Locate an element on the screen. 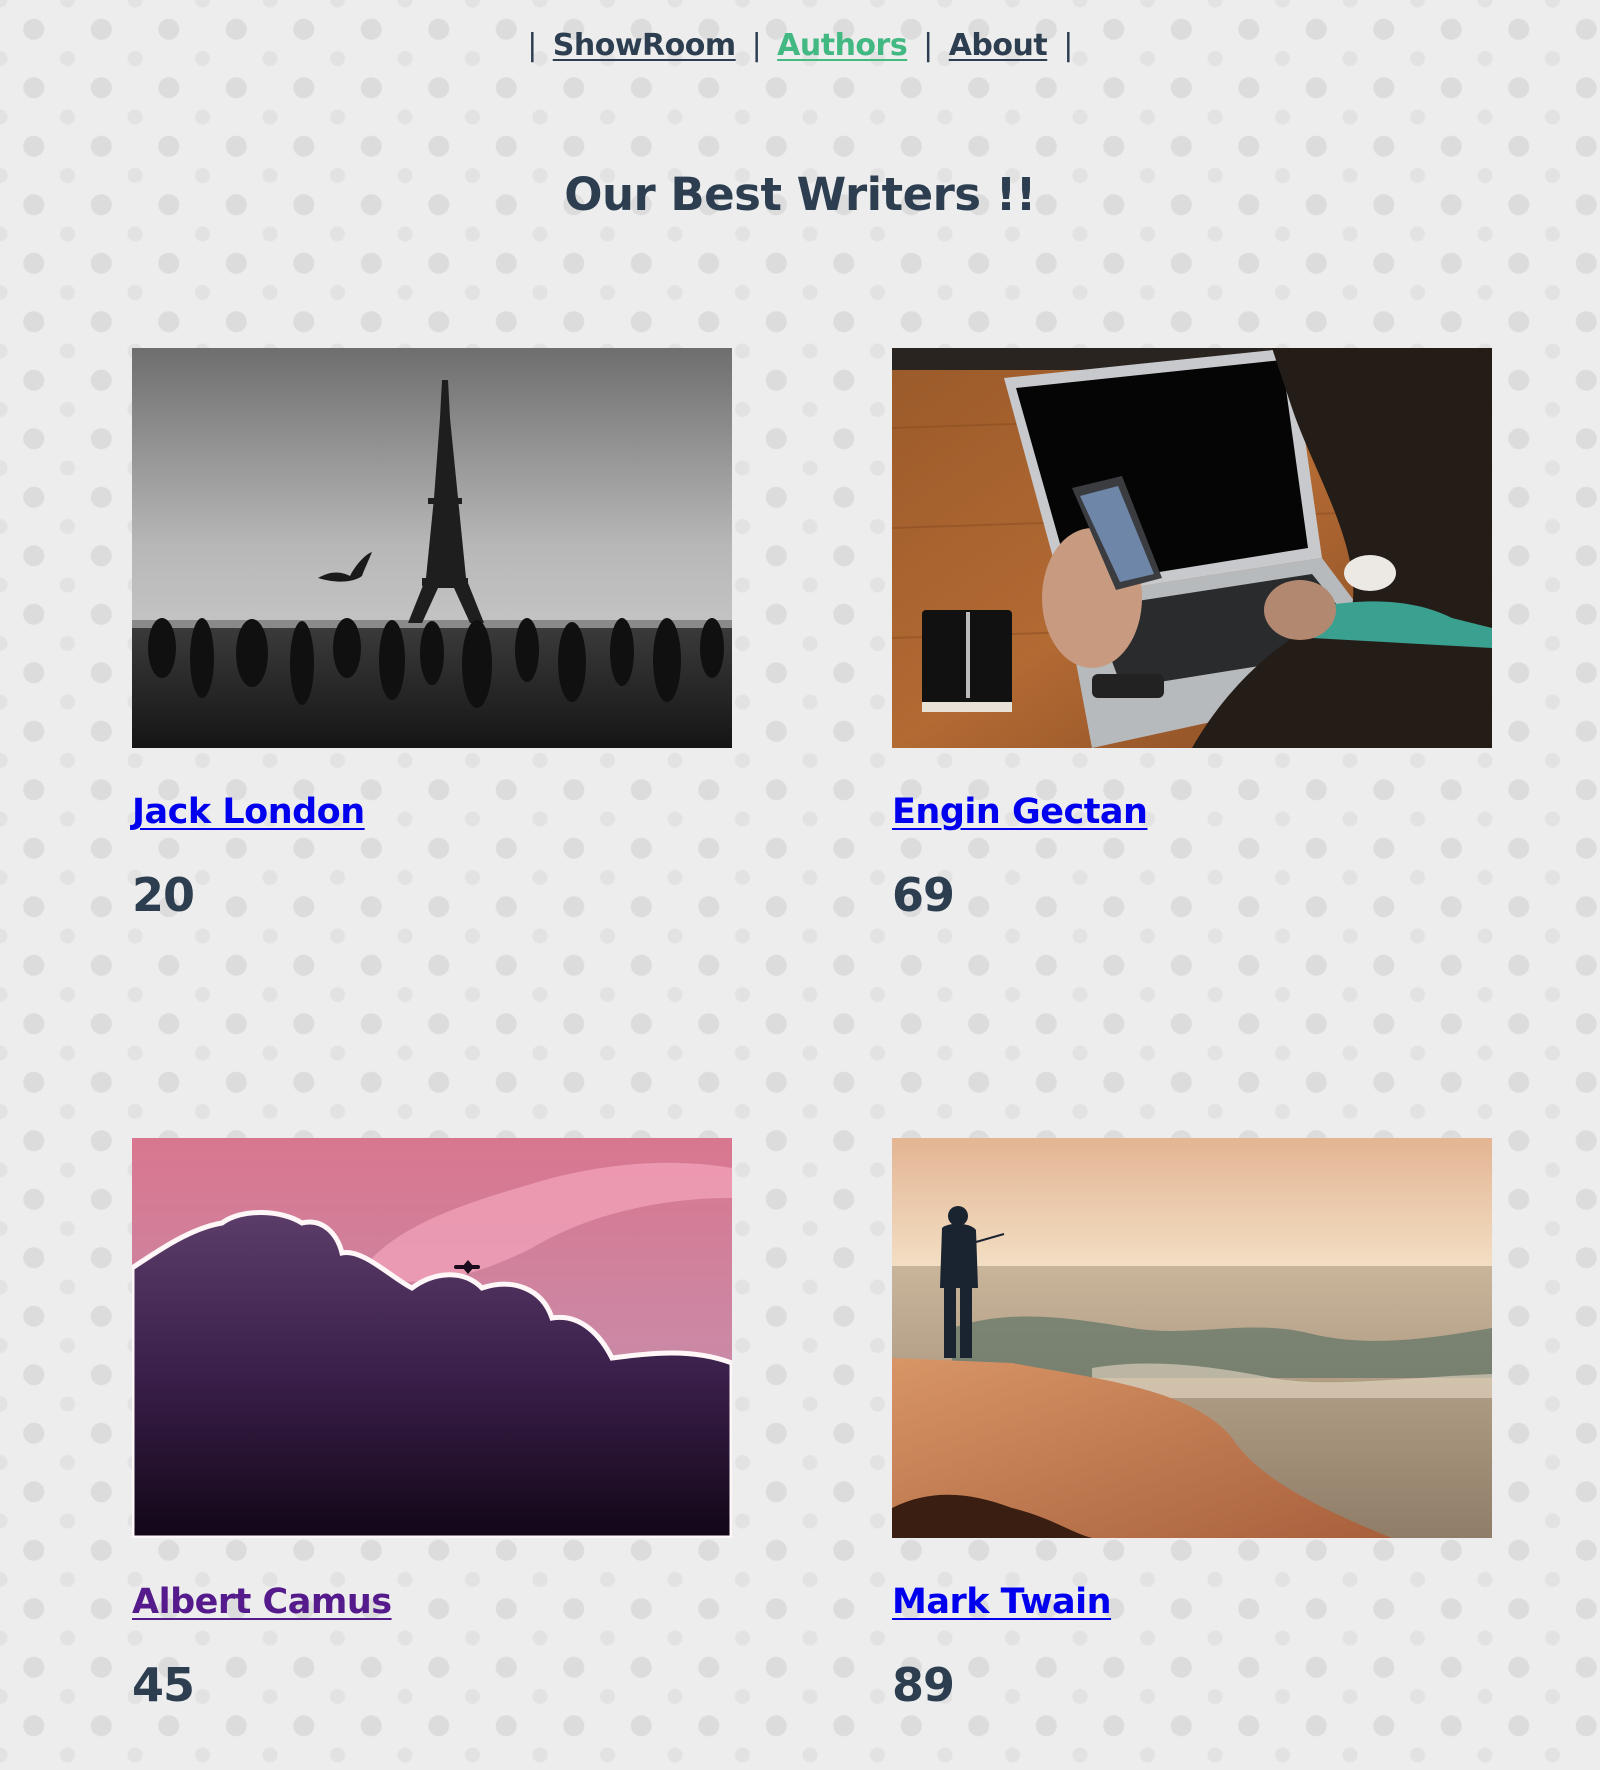 This screenshot has height=1770, width=1600. top-nav: | ShowRoom | Authors | About | is located at coordinates (800, 45).